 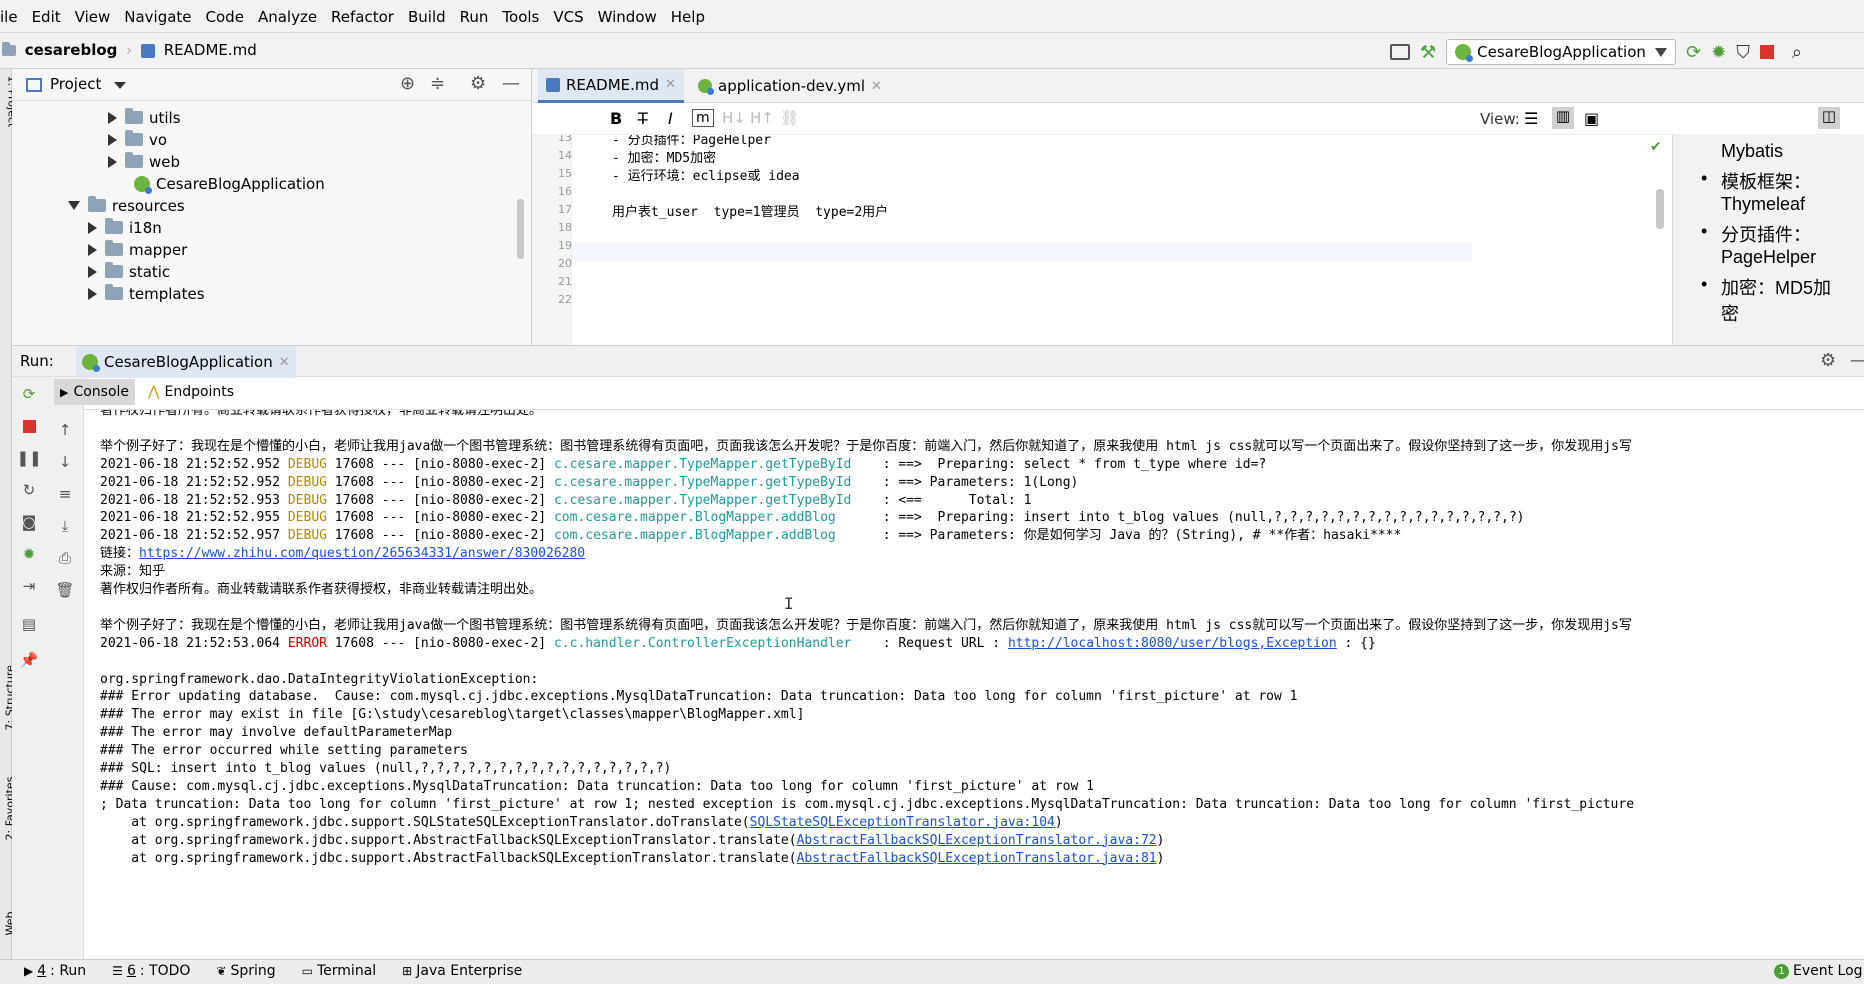 What do you see at coordinates (1756, 181) in the screenshot?
I see `preview-item: • 模板框架：` at bounding box center [1756, 181].